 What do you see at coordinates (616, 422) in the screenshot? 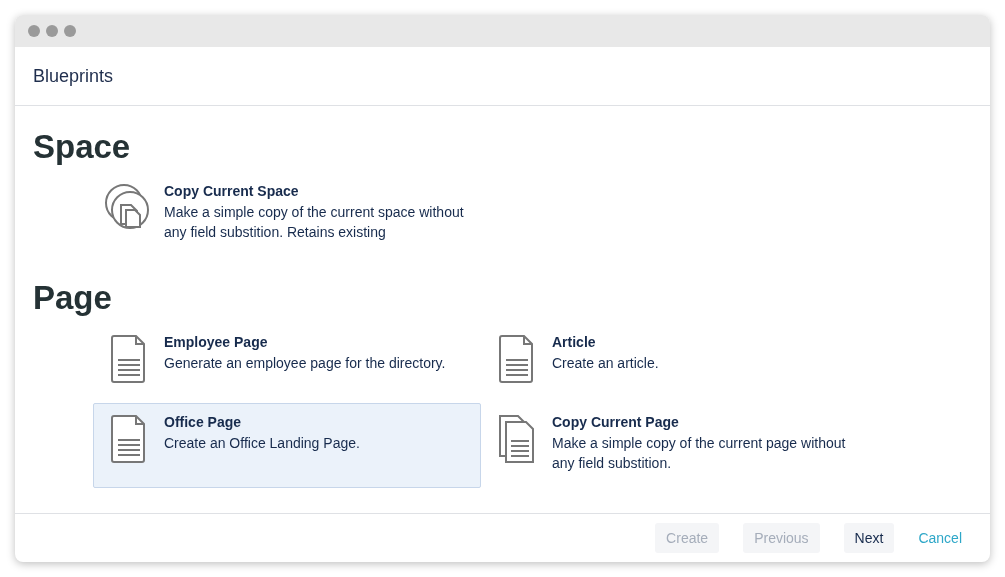
I see `item-title: Copy Current Page` at bounding box center [616, 422].